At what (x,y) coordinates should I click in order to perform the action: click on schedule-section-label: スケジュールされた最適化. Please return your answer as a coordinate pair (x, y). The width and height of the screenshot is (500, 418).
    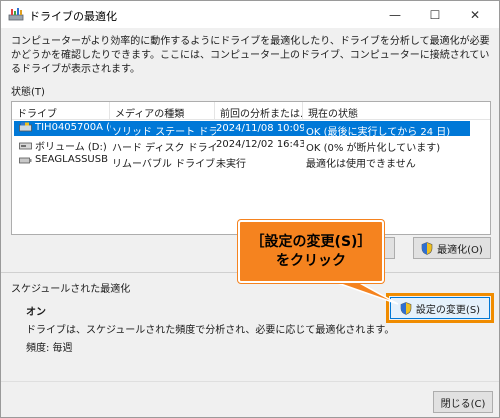
    Looking at the image, I should click on (71, 289).